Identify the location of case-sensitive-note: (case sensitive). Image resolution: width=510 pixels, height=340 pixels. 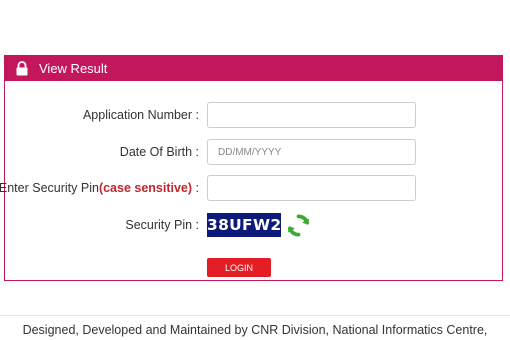
(145, 188).